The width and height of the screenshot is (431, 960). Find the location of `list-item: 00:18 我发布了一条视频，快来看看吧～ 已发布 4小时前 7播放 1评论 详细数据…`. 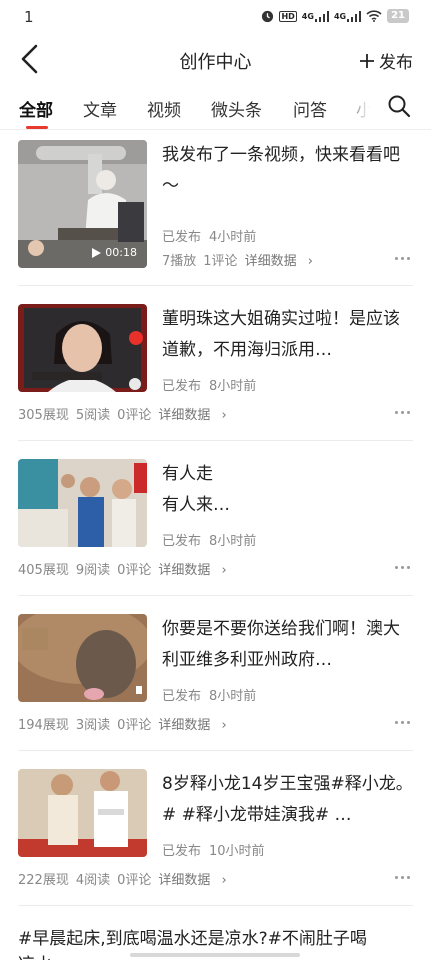

list-item: 00:18 我发布了一条视频，快来看看吧～ 已发布 4小时前 7播放 1评论 详细数据… is located at coordinates (215, 206).